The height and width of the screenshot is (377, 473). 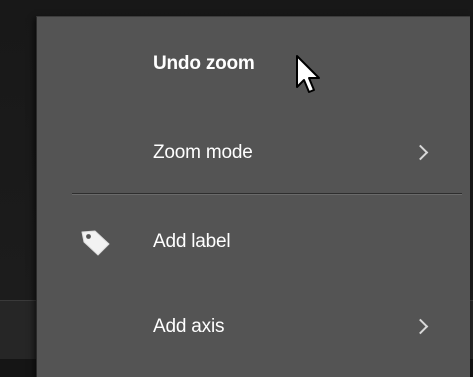 What do you see at coordinates (253, 327) in the screenshot?
I see `menu-item-add-axis: Add axis` at bounding box center [253, 327].